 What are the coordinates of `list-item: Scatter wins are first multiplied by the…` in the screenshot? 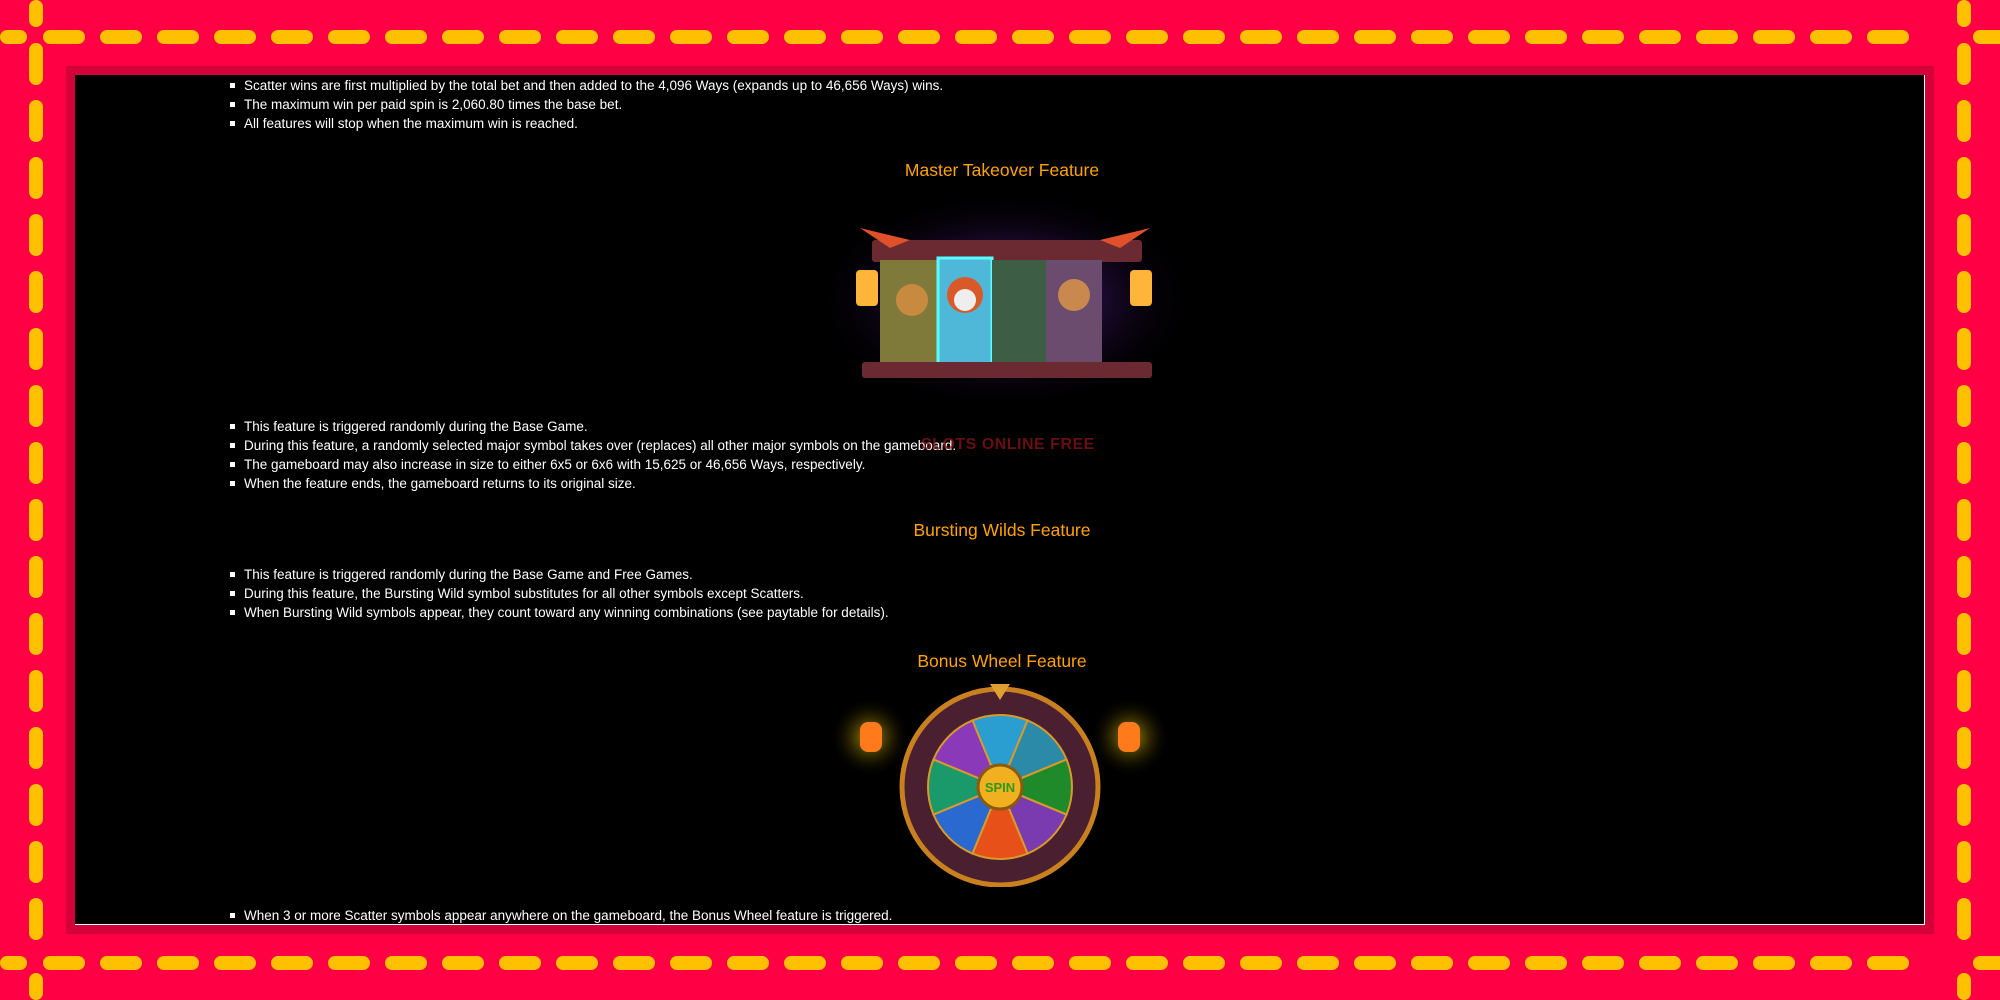 It's located at (586, 85).